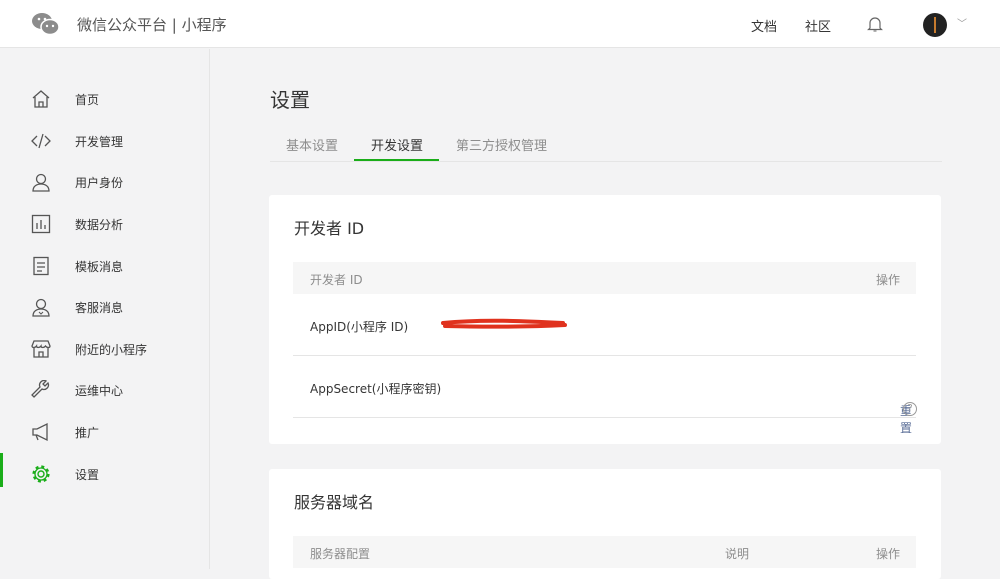 This screenshot has width=1000, height=579. What do you see at coordinates (605, 524) in the screenshot?
I see `server-domain-card: 服务器域名 服务器配置 说明 操作` at bounding box center [605, 524].